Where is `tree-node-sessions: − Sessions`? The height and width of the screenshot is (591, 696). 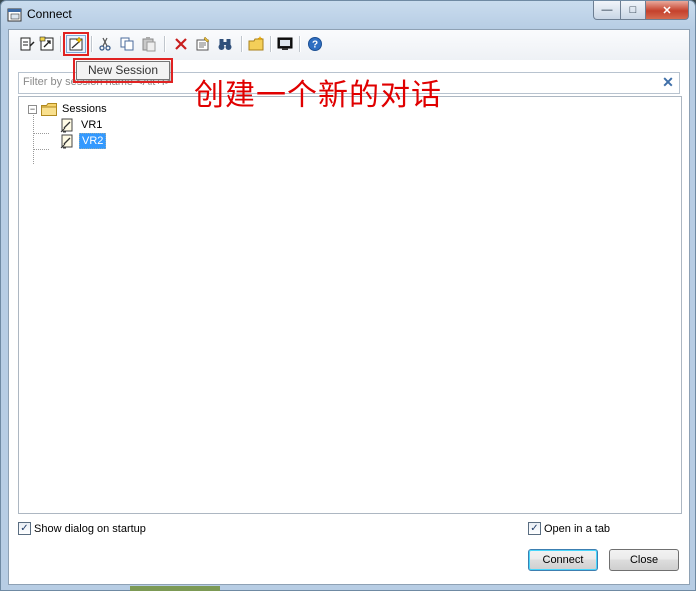 tree-node-sessions: − Sessions is located at coordinates (68, 109).